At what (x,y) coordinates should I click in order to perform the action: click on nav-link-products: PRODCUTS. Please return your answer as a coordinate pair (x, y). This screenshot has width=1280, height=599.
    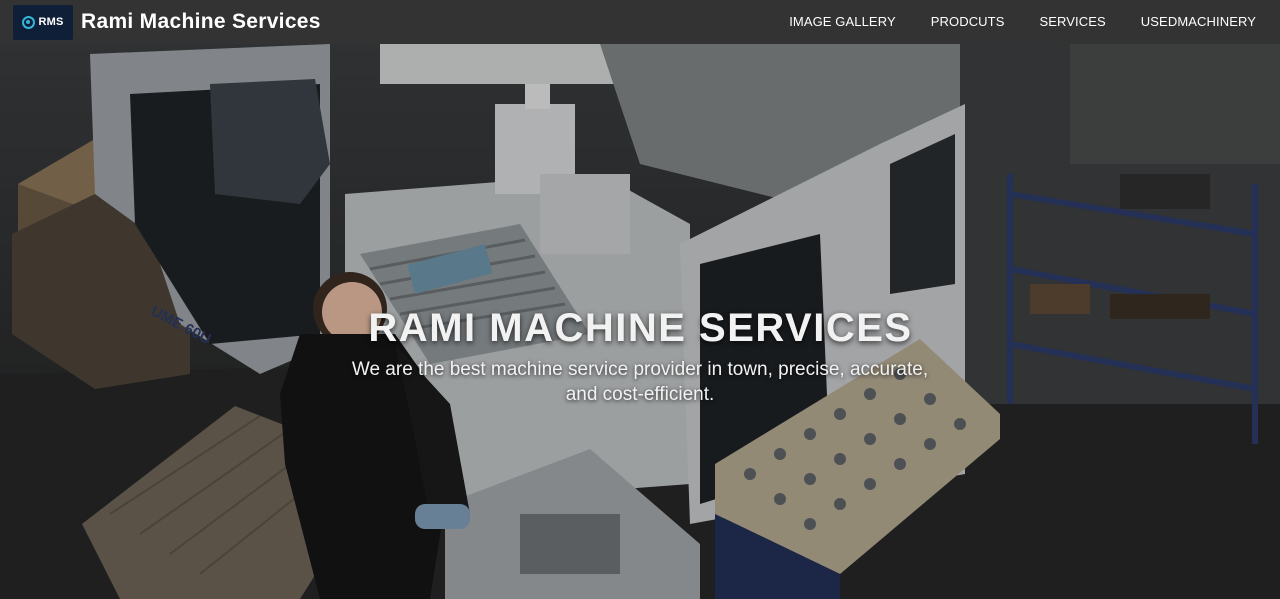
    Looking at the image, I should click on (967, 22).